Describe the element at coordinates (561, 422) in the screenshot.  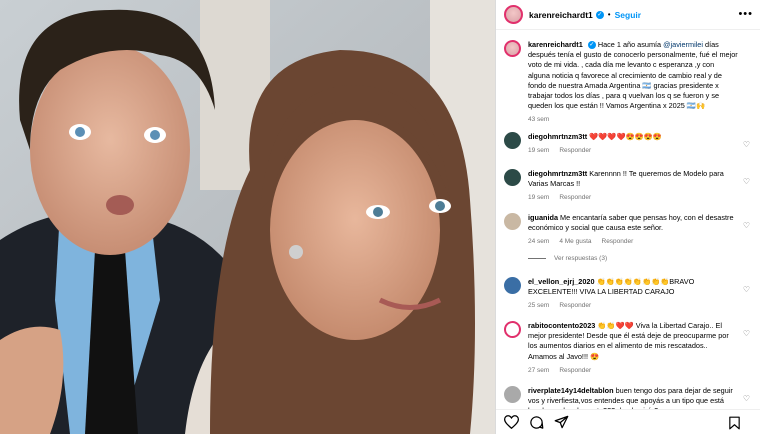
I see `share-icon` at that location.